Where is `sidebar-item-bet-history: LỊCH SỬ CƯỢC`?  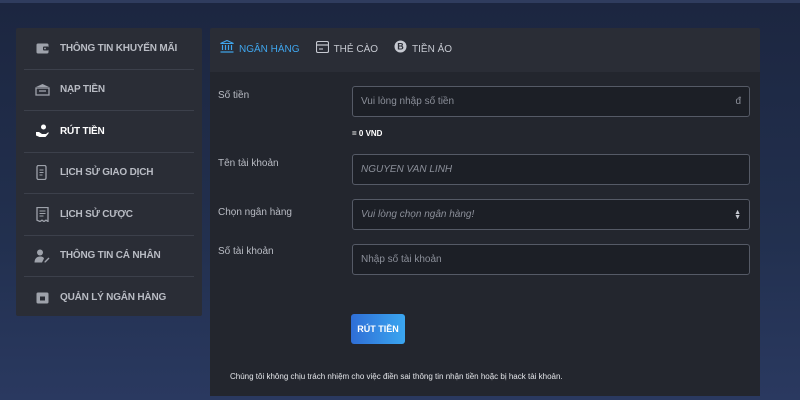
sidebar-item-bet-history: LỊCH SỬ CƯỢC is located at coordinates (109, 215).